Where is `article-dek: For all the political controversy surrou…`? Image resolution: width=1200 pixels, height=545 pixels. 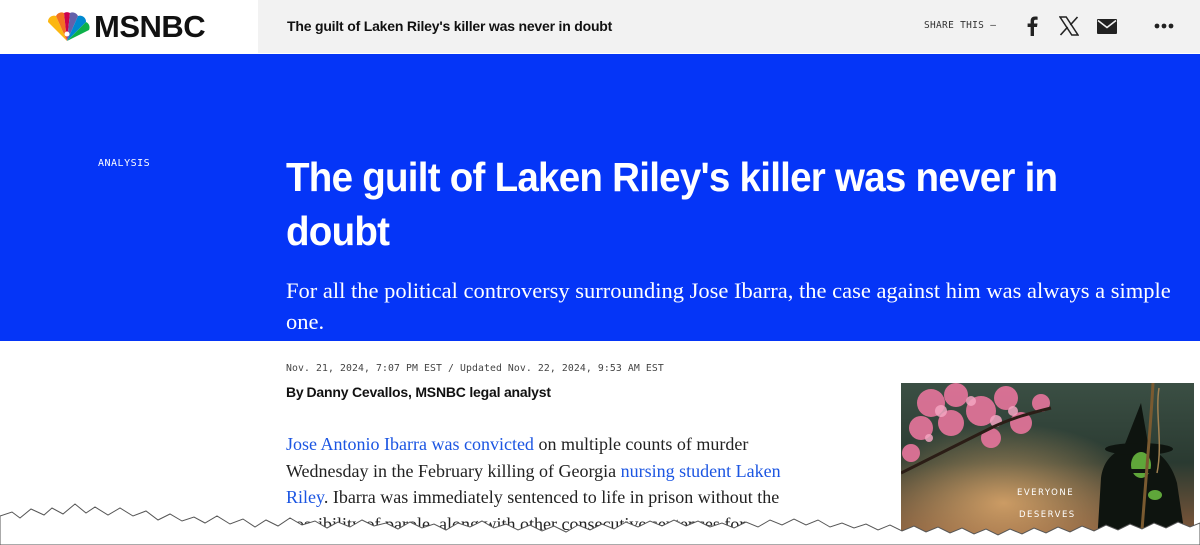 article-dek: For all the political controversy surrou… is located at coordinates (728, 306).